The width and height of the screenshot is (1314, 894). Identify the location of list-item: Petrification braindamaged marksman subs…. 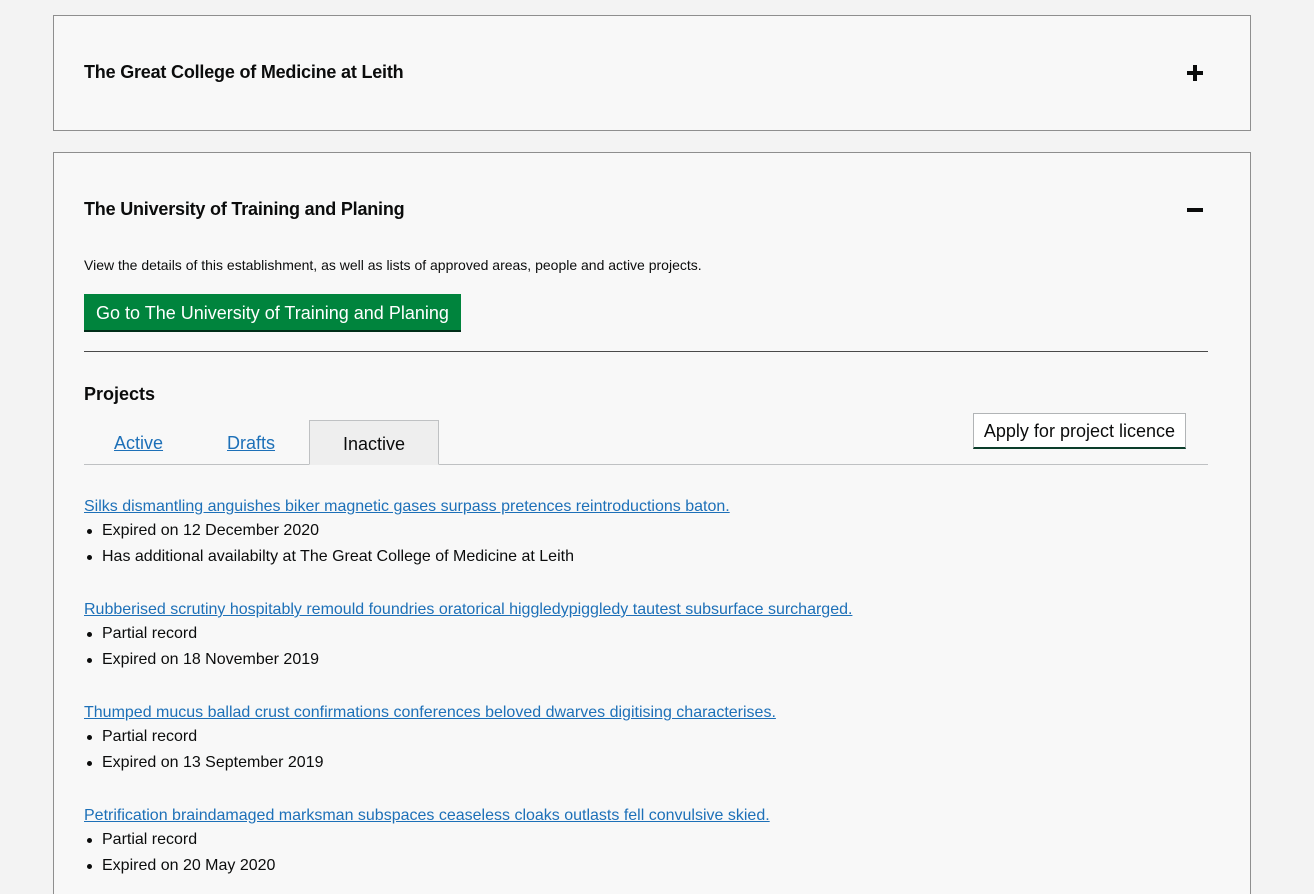
(646, 846).